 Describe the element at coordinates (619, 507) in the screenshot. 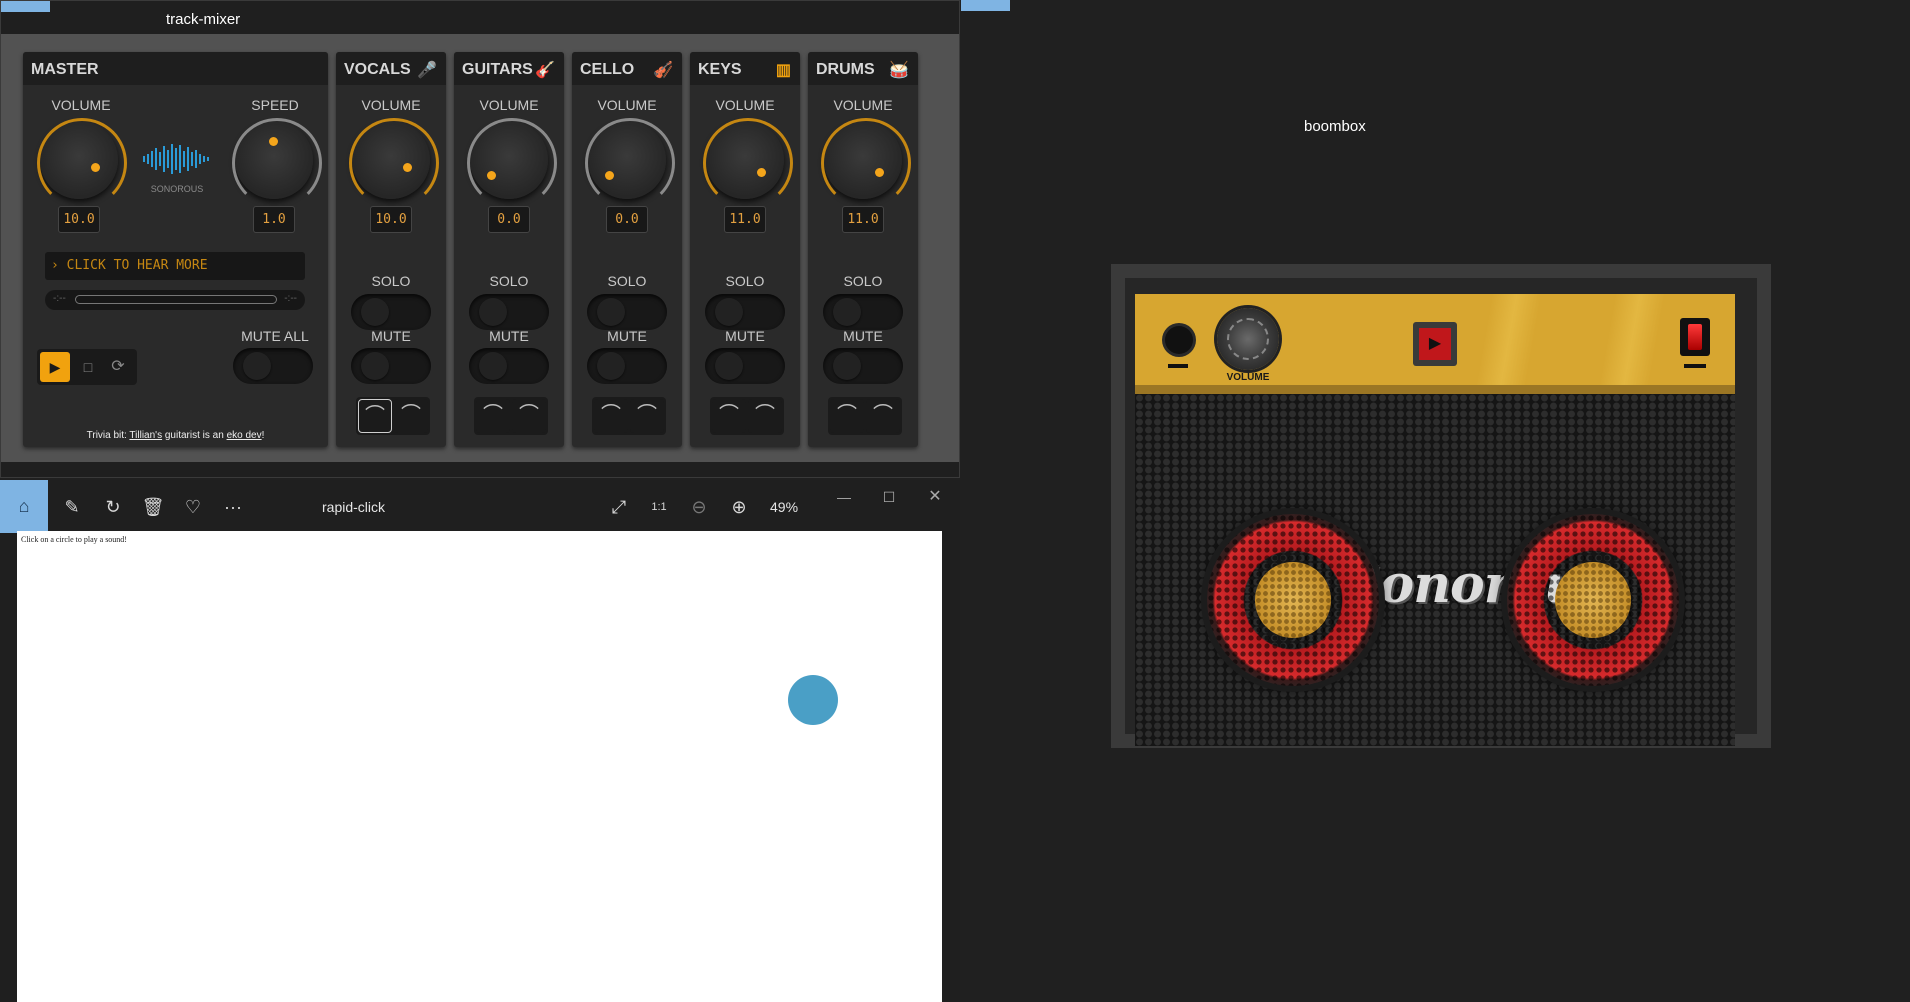

I see `fullscreen-icon: ⤢` at that location.